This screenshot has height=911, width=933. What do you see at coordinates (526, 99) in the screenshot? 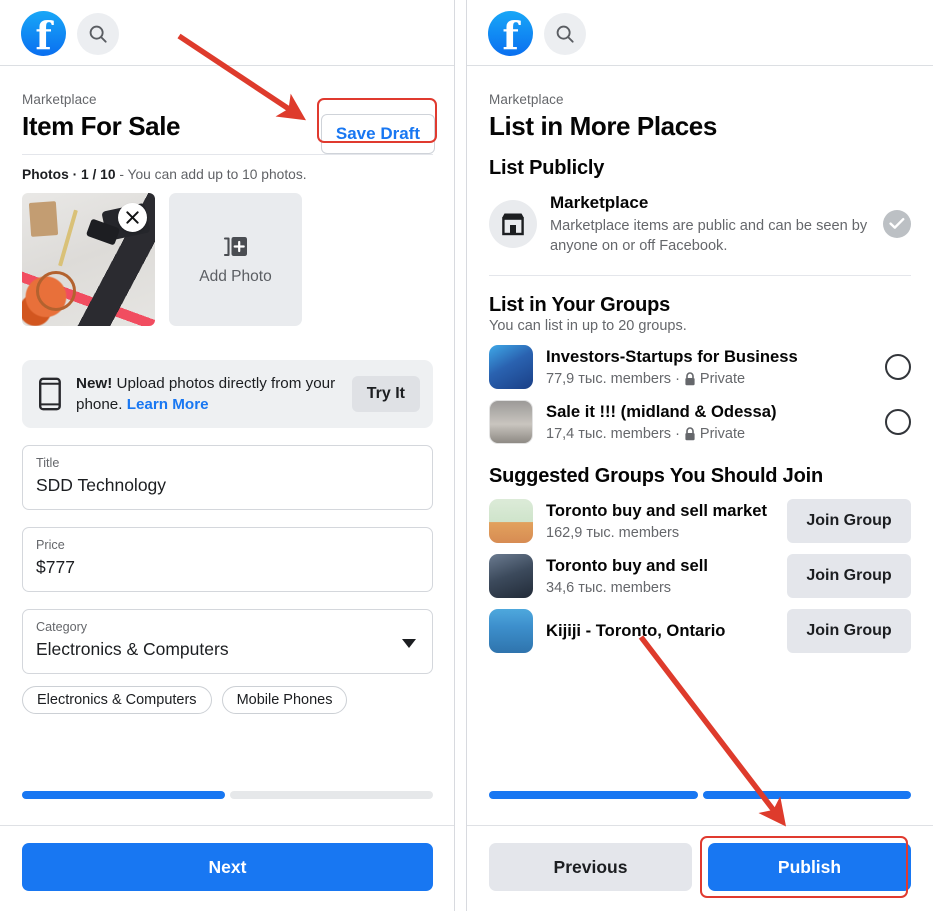
I see `breadcrumb-marketplace-right: Marketplace` at bounding box center [526, 99].